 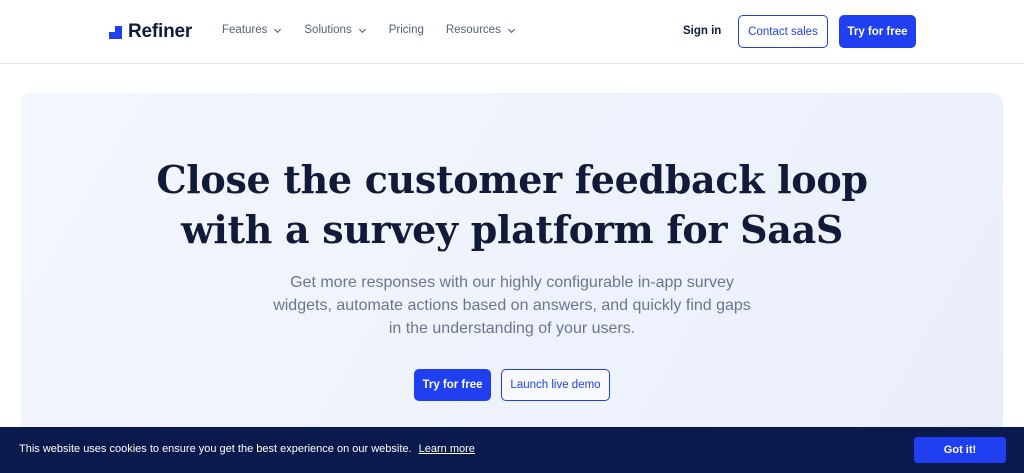 What do you see at coordinates (877, 31) in the screenshot?
I see `try-for-free-nav-button: Try for free` at bounding box center [877, 31].